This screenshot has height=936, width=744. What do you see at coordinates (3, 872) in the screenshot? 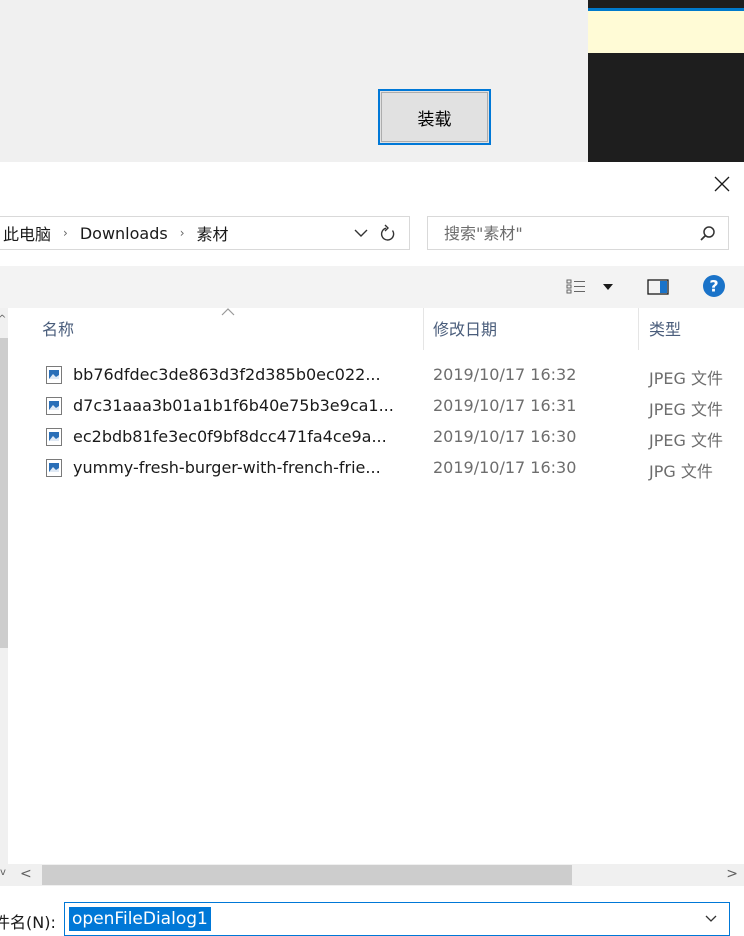
I see `scroll-down-arrow-icon: v` at bounding box center [3, 872].